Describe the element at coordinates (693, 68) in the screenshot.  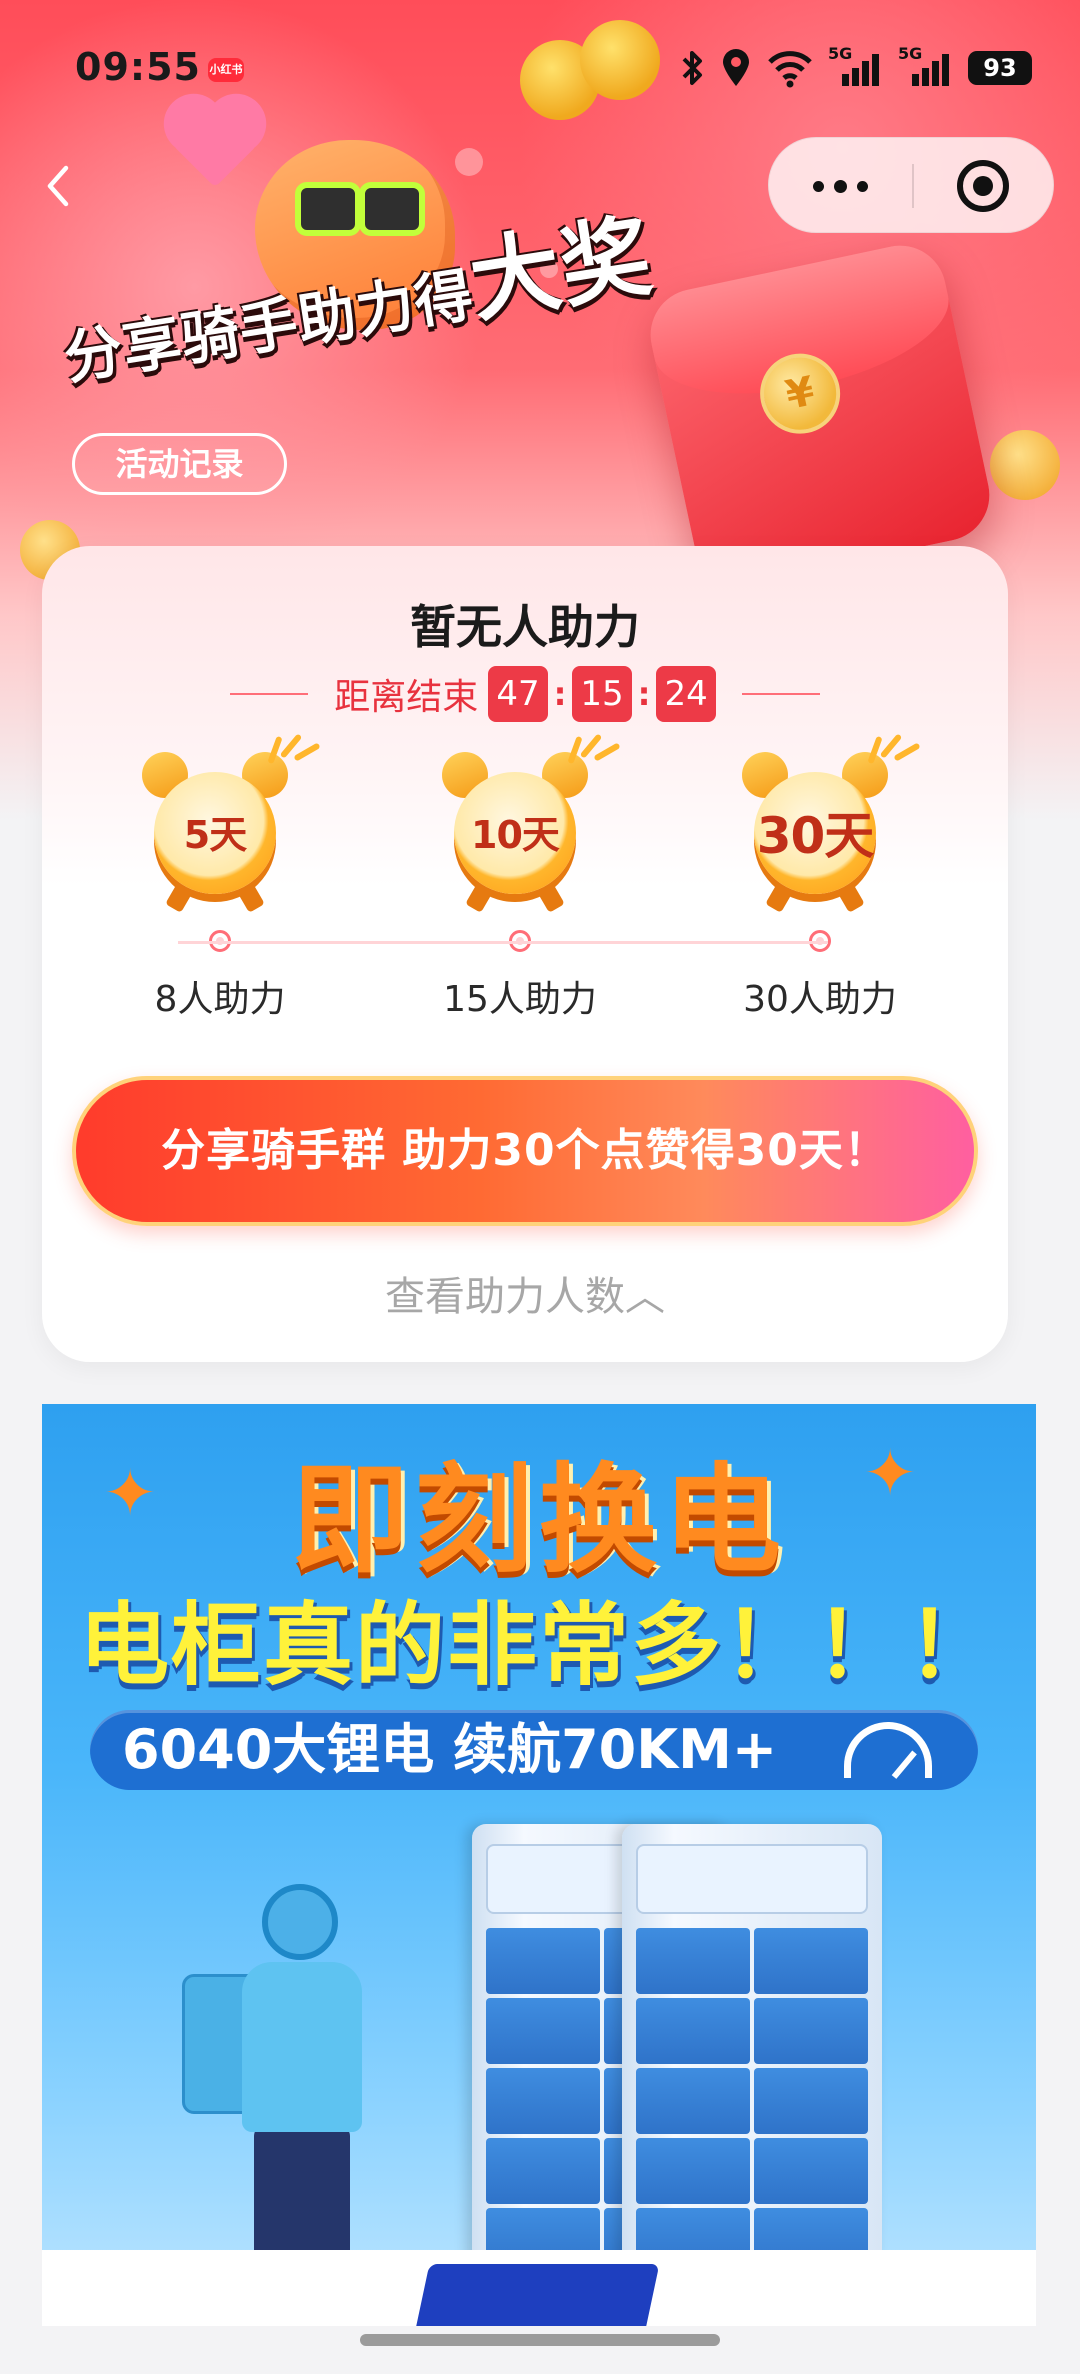
I see `bluetooth-icon` at that location.